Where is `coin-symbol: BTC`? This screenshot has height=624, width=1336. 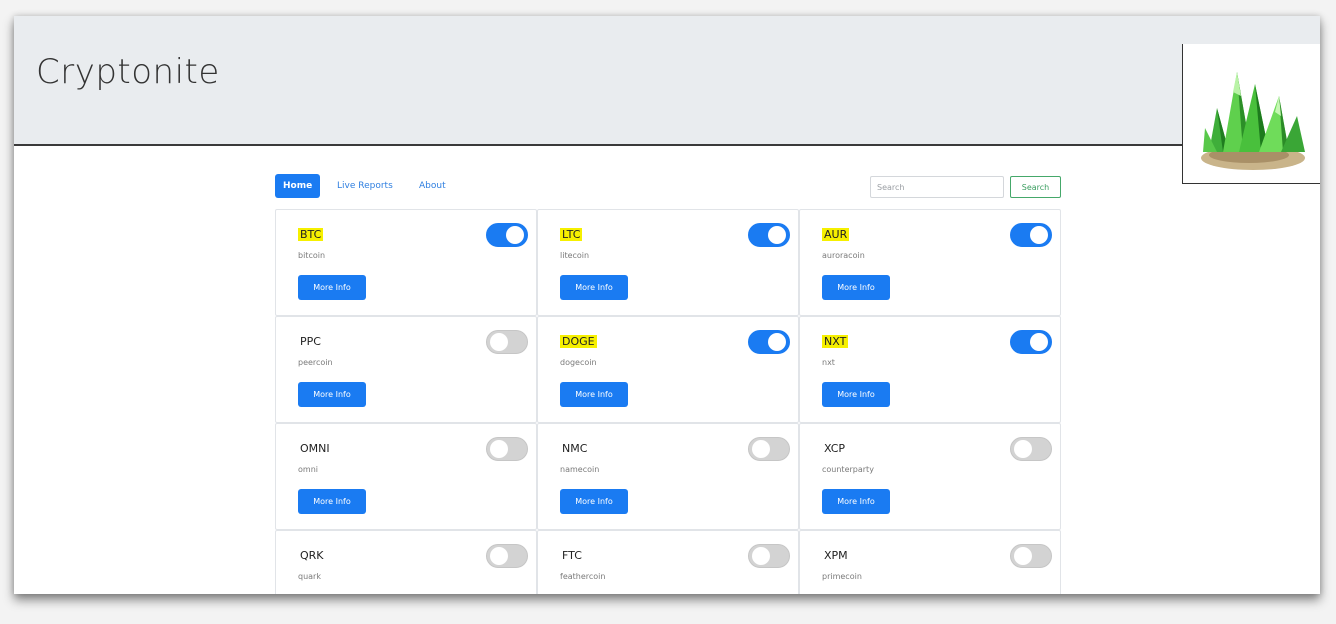
coin-symbol: BTC is located at coordinates (311, 234).